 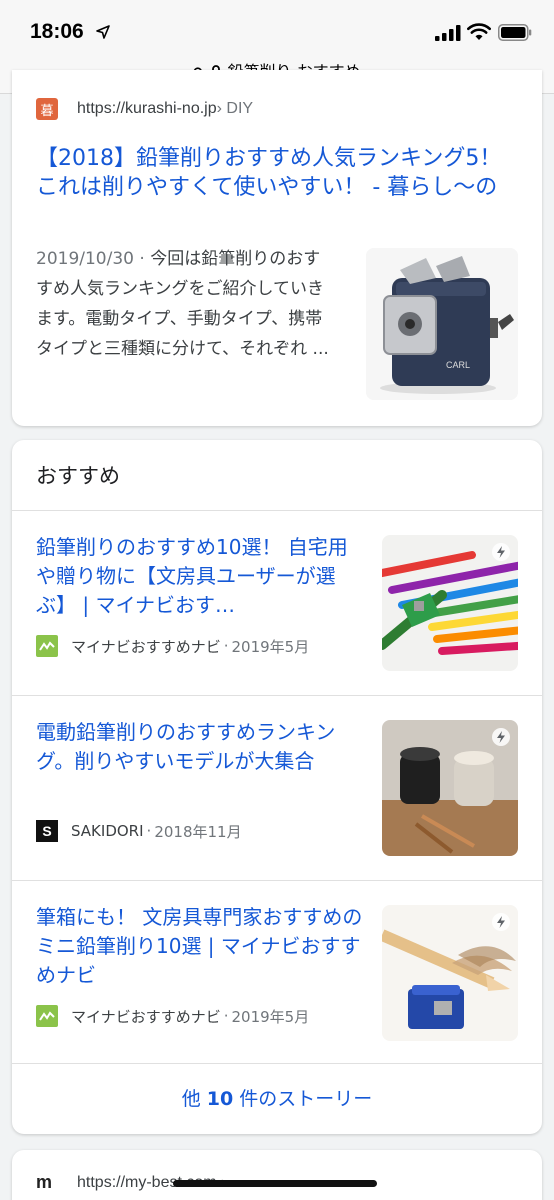 I want to click on site-favicon: 暮, so click(x=47, y=109).